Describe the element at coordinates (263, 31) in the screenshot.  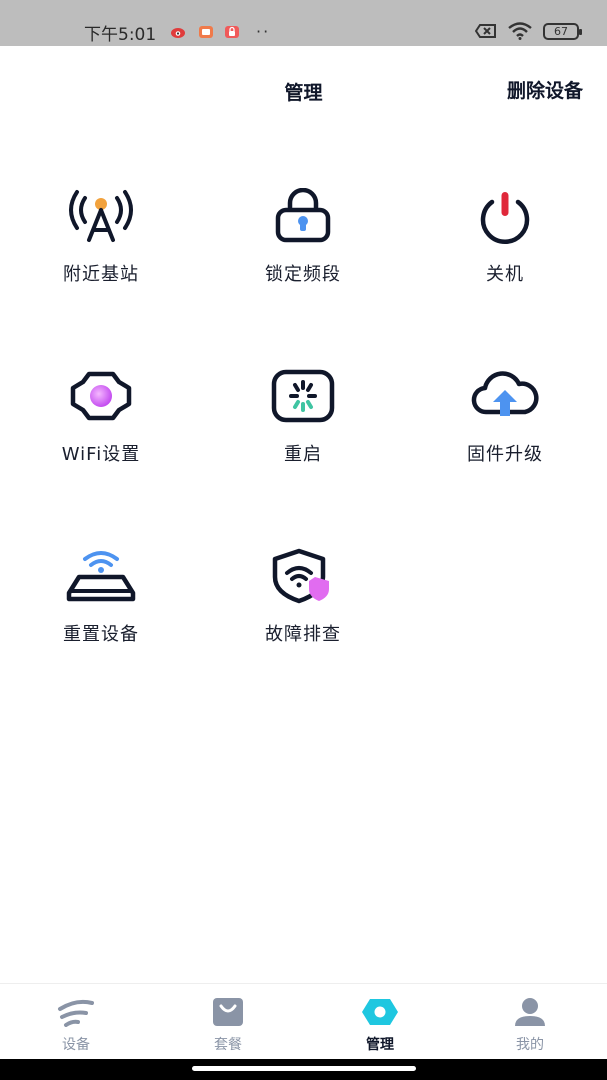
I see `more-dots-icon: ··` at that location.